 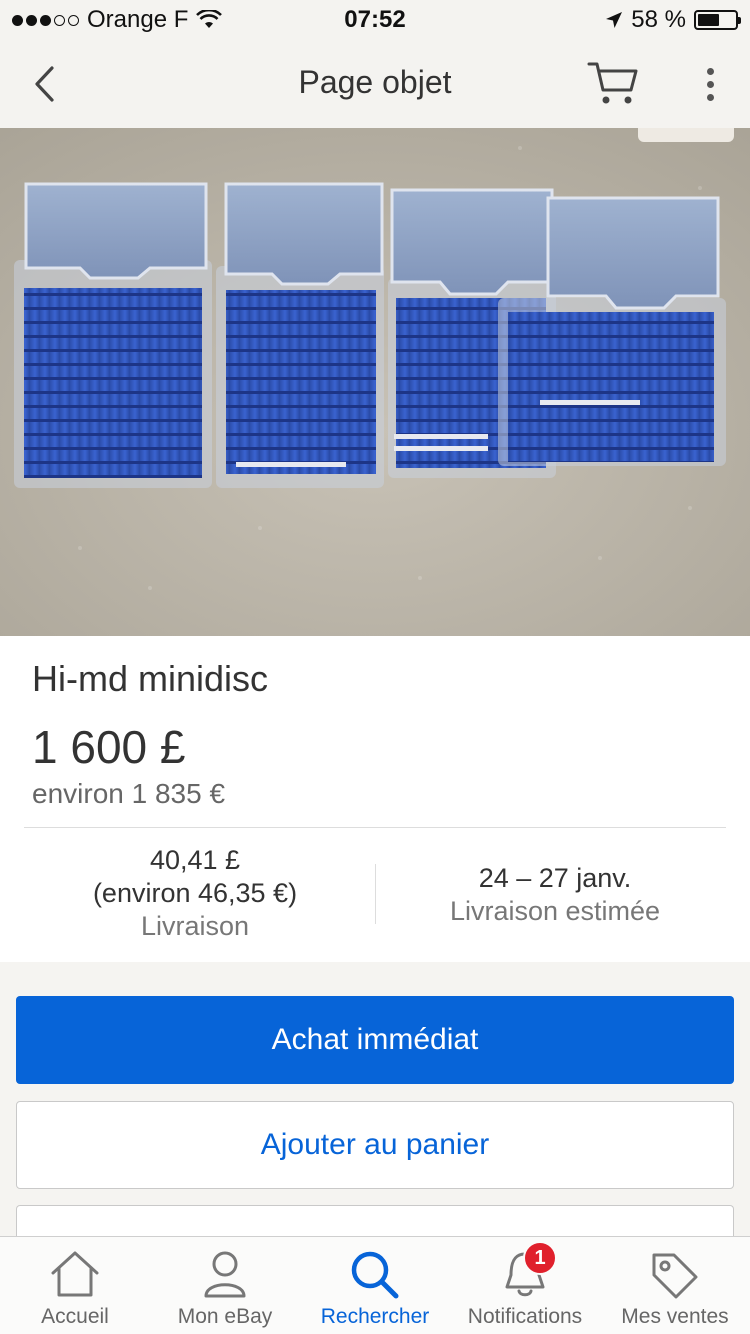 I want to click on carrier-name: Orange F, so click(x=138, y=19).